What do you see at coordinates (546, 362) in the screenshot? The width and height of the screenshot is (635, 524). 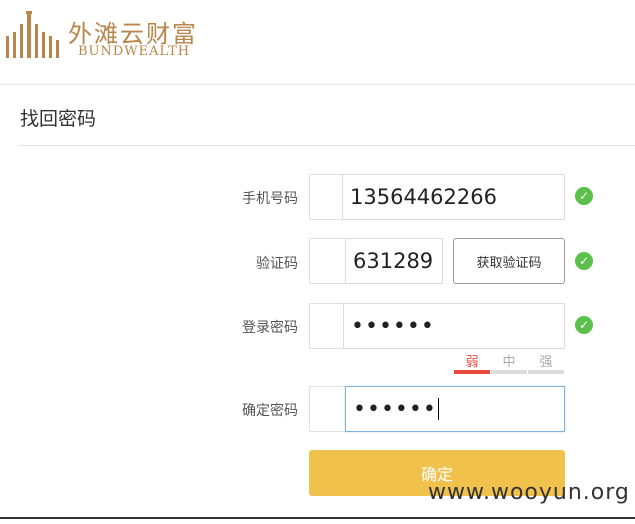 I see `strength-strong-label: 强` at bounding box center [546, 362].